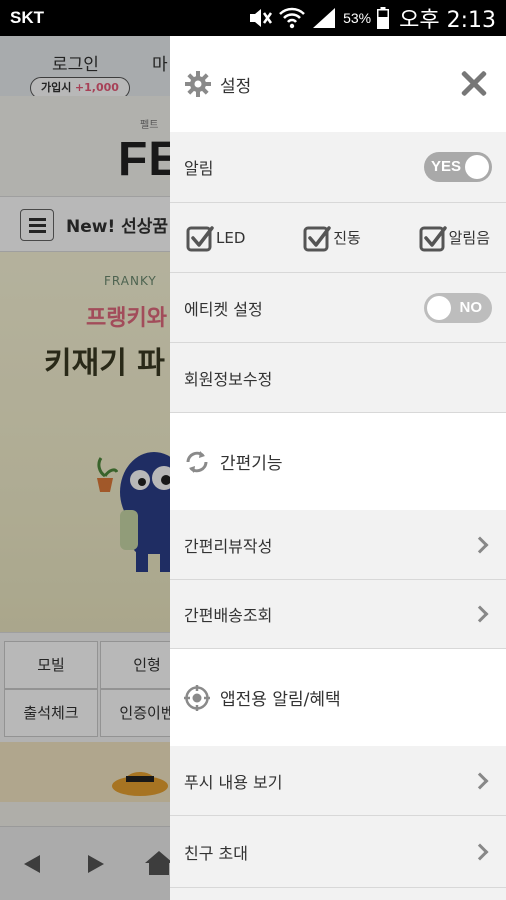  Describe the element at coordinates (231, 237) in the screenshot. I see `option-led-label: LED` at that location.